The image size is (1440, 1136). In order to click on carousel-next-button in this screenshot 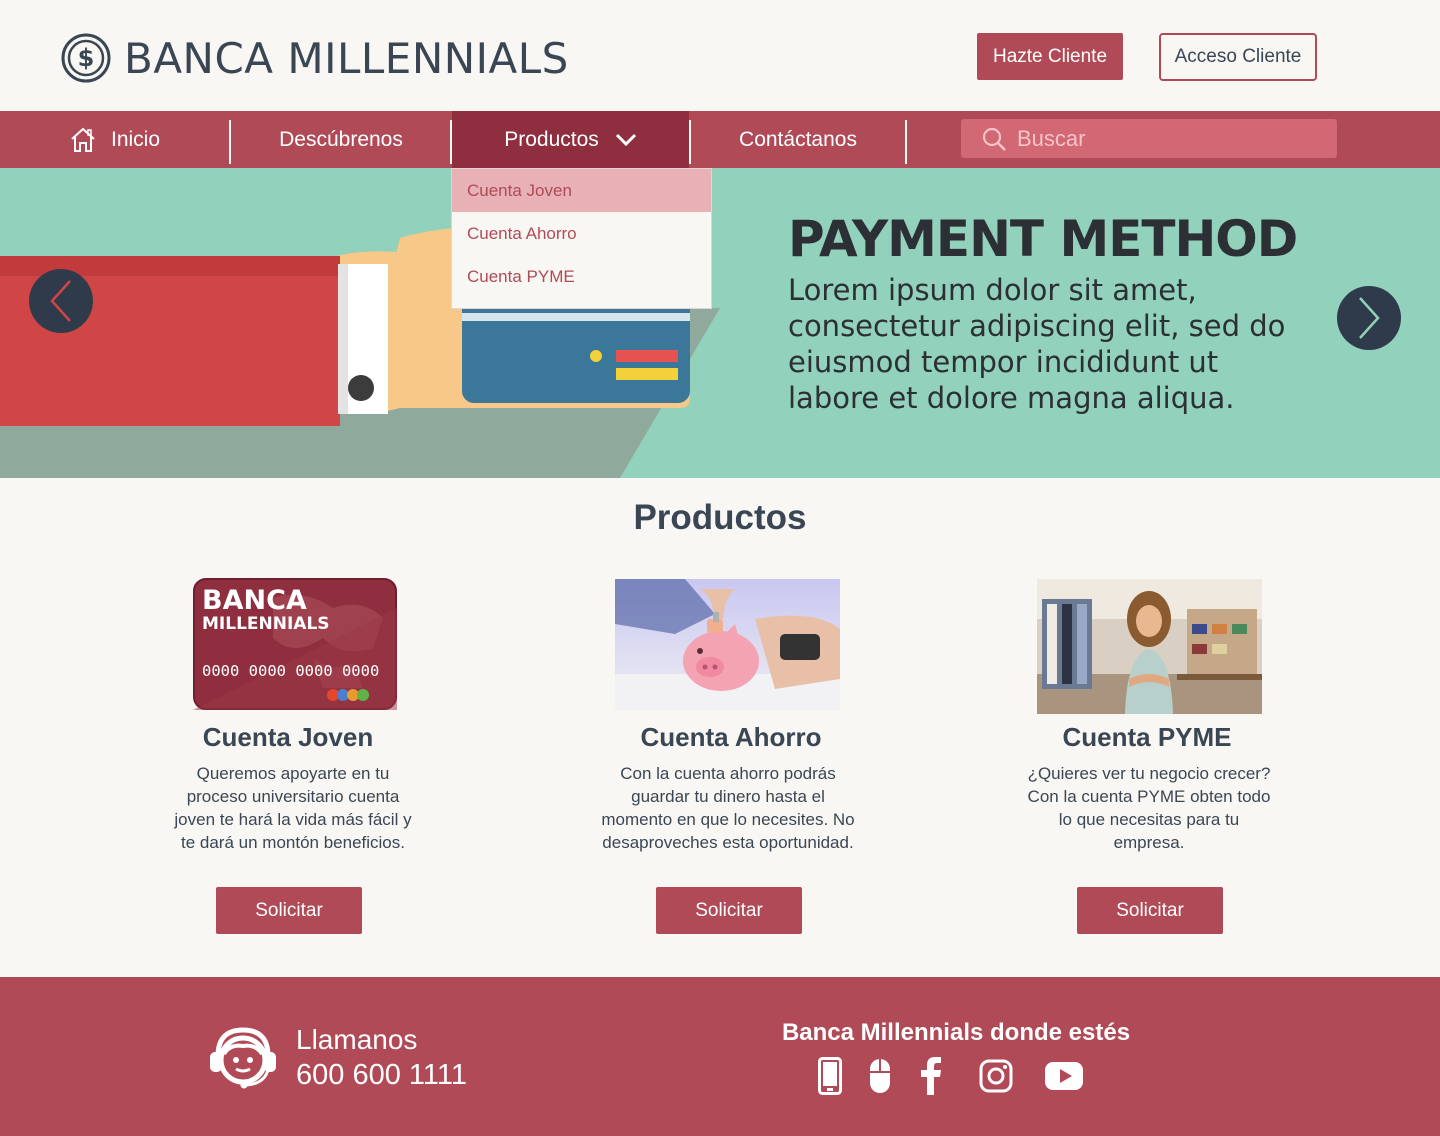, I will do `click(1369, 318)`.